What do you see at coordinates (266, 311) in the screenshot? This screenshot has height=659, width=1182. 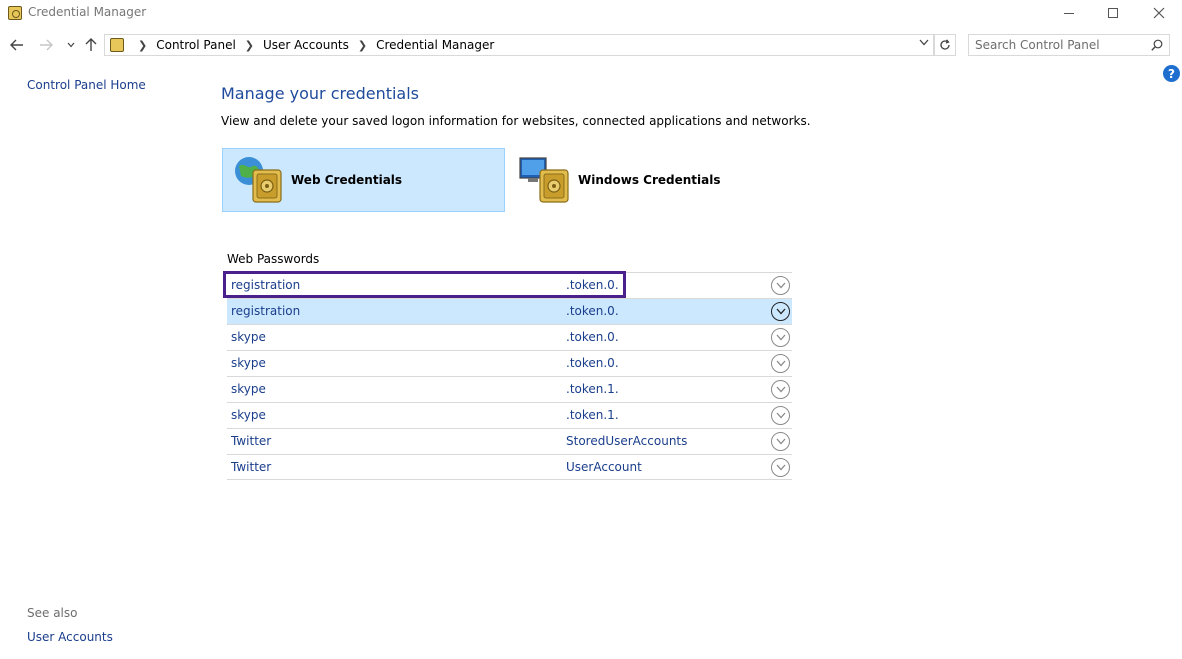 I see `credential-name: registration` at bounding box center [266, 311].